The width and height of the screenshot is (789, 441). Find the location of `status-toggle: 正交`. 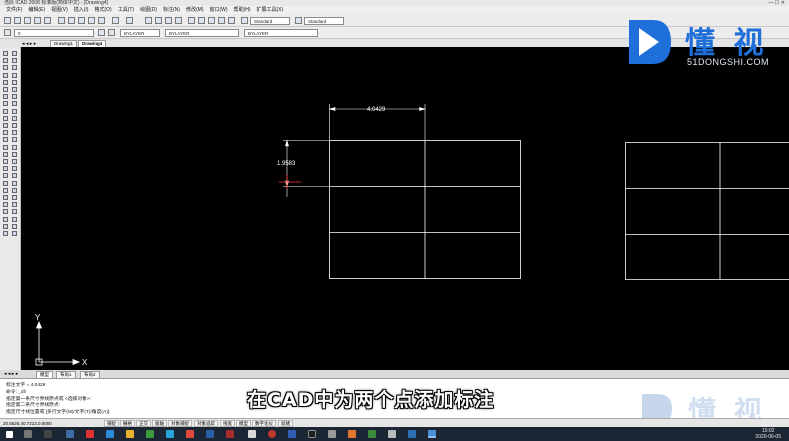

status-toggle: 正交 is located at coordinates (143, 423).